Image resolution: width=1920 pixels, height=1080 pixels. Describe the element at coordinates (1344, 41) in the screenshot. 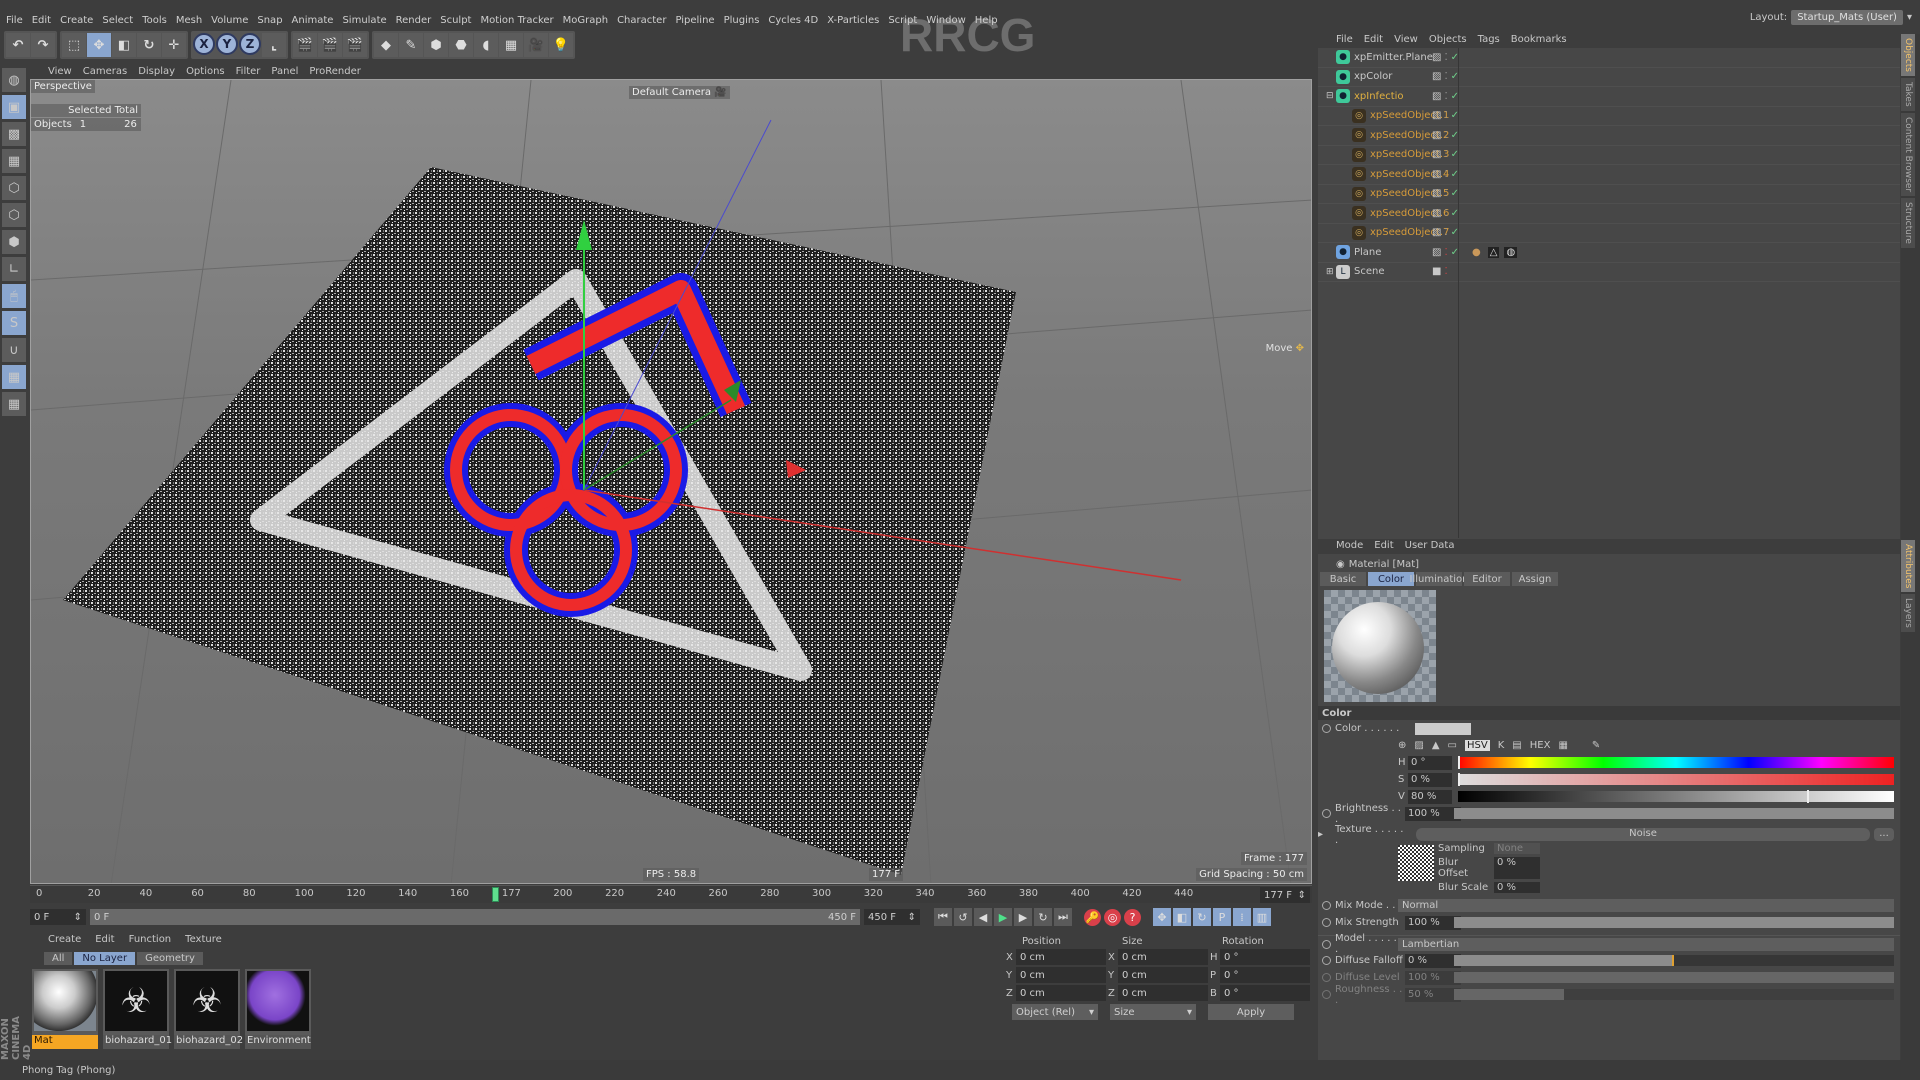

I see `object-menu-file: File` at that location.